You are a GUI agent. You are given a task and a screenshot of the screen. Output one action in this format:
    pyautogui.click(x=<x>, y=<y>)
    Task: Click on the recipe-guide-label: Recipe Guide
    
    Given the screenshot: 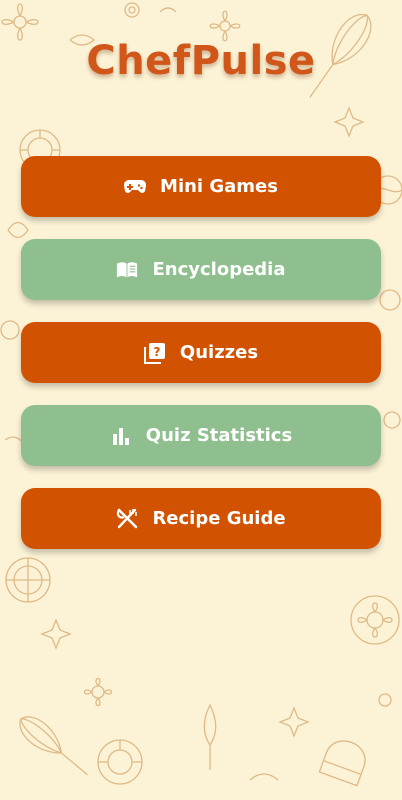 What is the action you would take?
    pyautogui.click(x=219, y=518)
    